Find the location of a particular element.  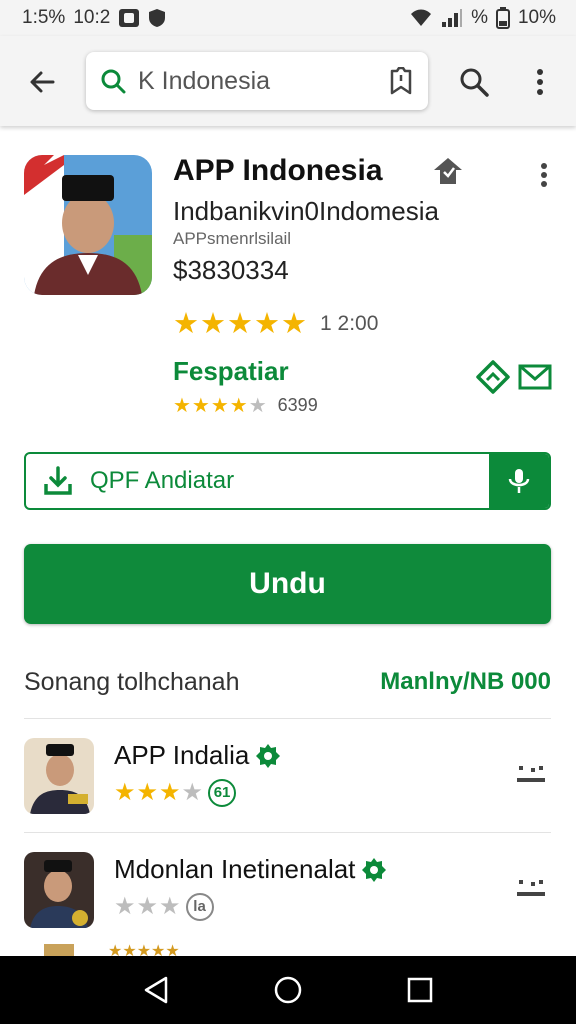

app-title: APP Indonesia is located at coordinates (278, 170).